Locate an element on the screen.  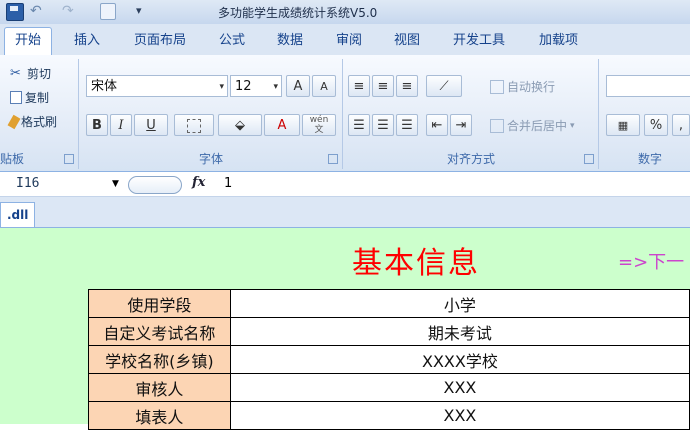
number-group-label: 数字 is located at coordinates (649, 159).